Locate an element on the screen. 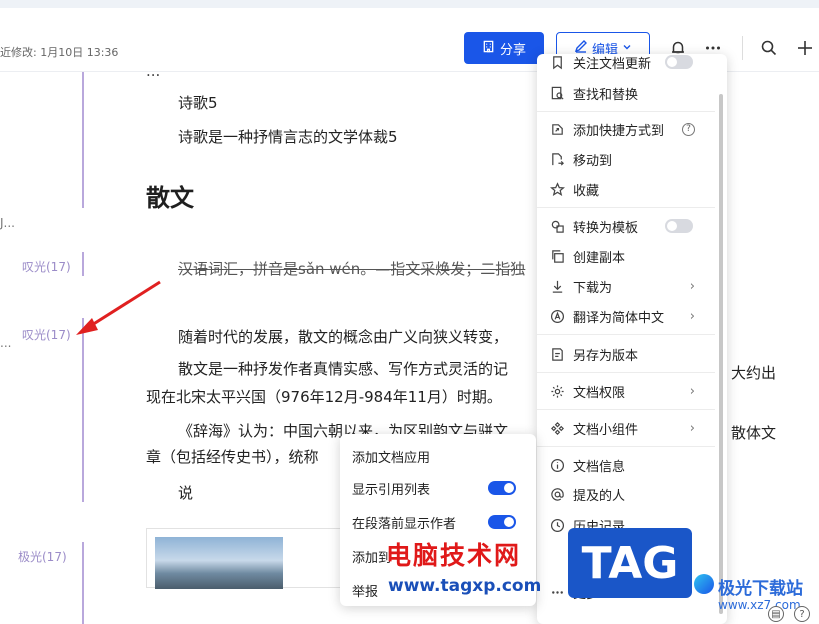 The height and width of the screenshot is (624, 819). paragraph: 随着时代的发展，散文的概念由广义向狭义转变， is located at coordinates (343, 337).